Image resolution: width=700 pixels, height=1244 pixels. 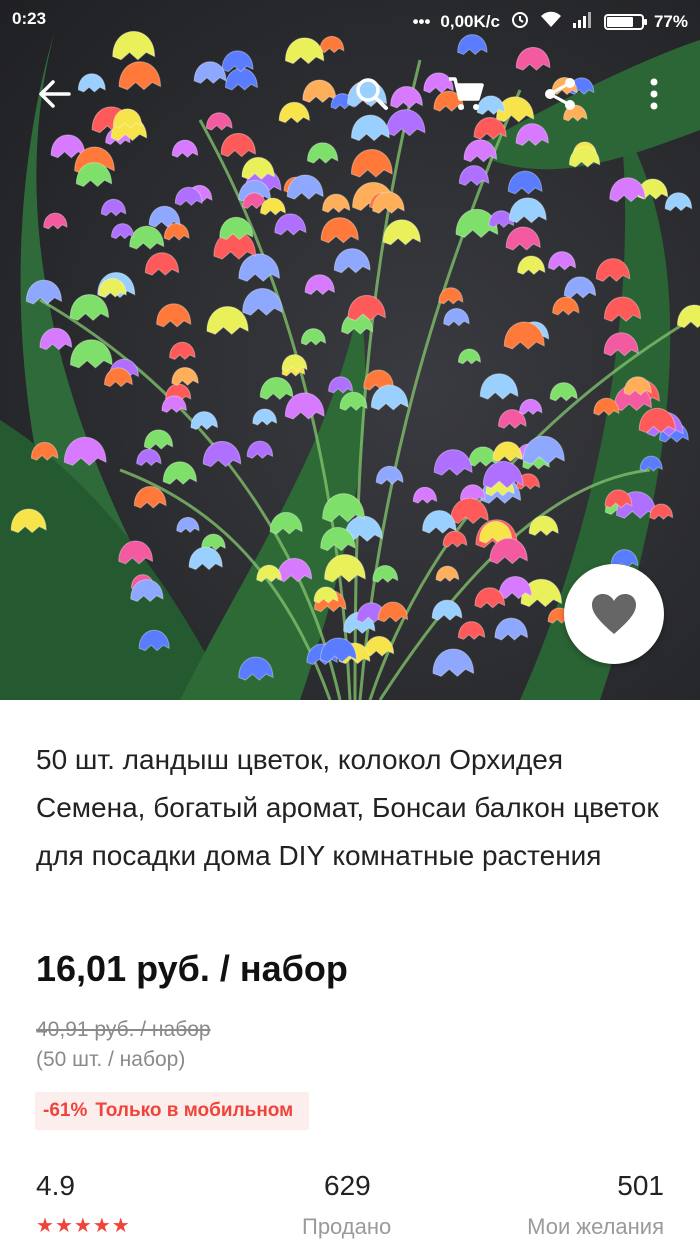 What do you see at coordinates (111, 1059) in the screenshot?
I see `unit-note: (50 шт. / набор)` at bounding box center [111, 1059].